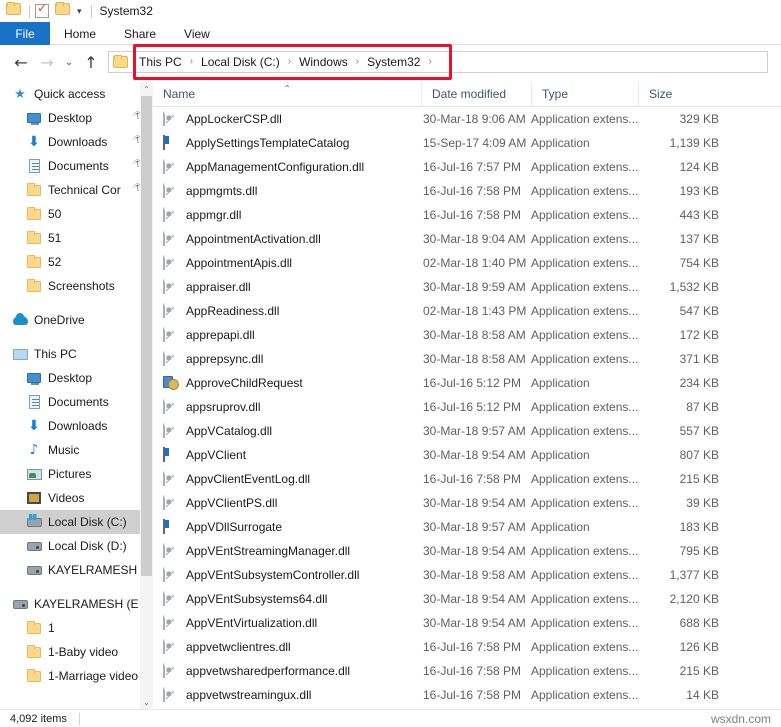 The width and height of the screenshot is (781, 727). What do you see at coordinates (76, 238) in the screenshot?
I see `sidebar-item-51: 51` at bounding box center [76, 238].